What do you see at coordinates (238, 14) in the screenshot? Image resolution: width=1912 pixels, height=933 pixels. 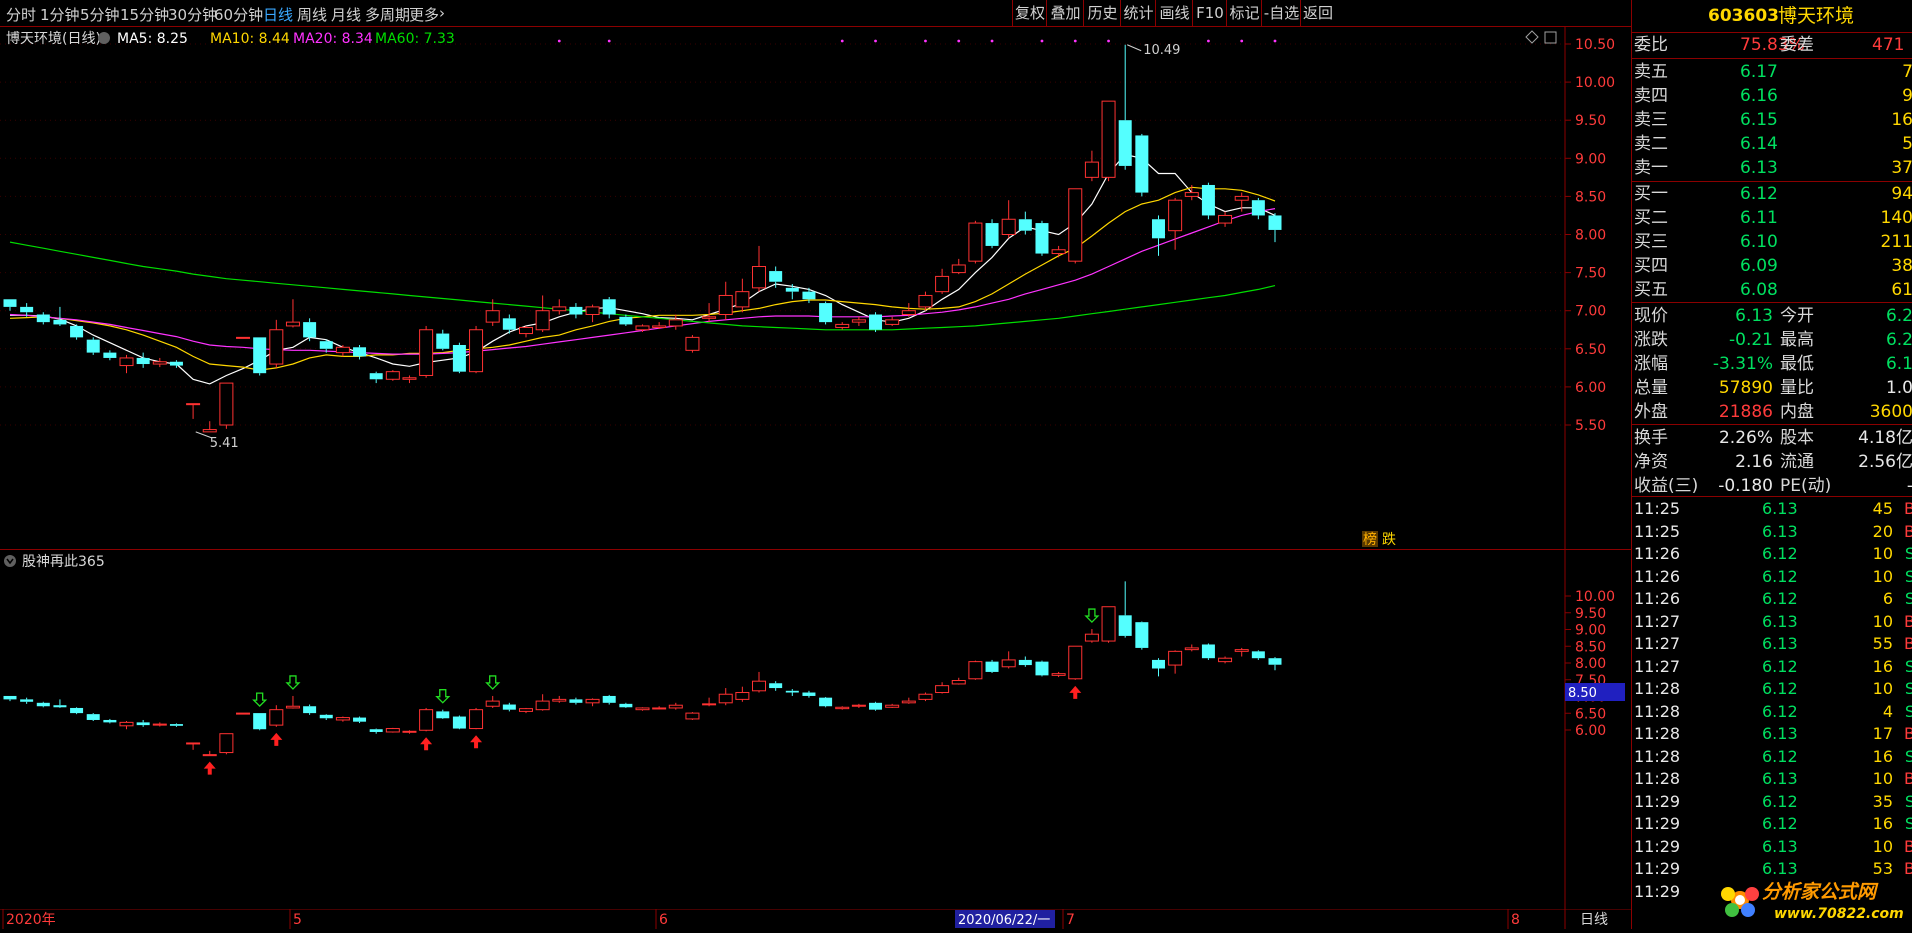 I see `period-tab-5: 60分钟` at bounding box center [238, 14].